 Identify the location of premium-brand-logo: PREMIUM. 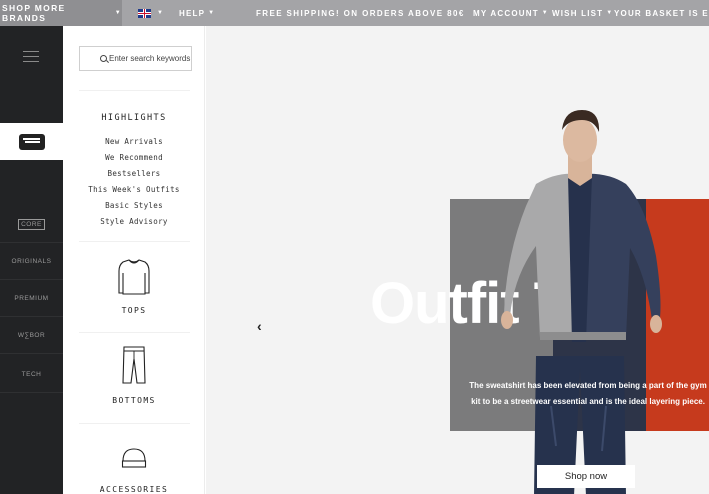
(31, 298).